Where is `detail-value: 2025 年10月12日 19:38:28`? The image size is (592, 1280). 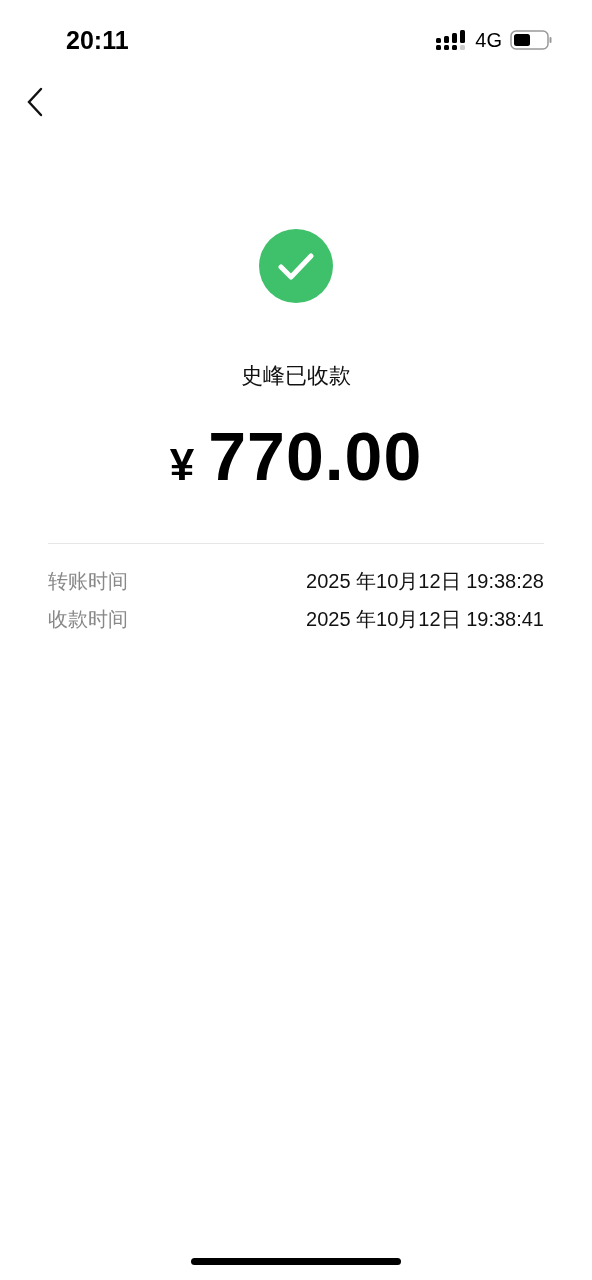 detail-value: 2025 年10月12日 19:38:28 is located at coordinates (425, 581).